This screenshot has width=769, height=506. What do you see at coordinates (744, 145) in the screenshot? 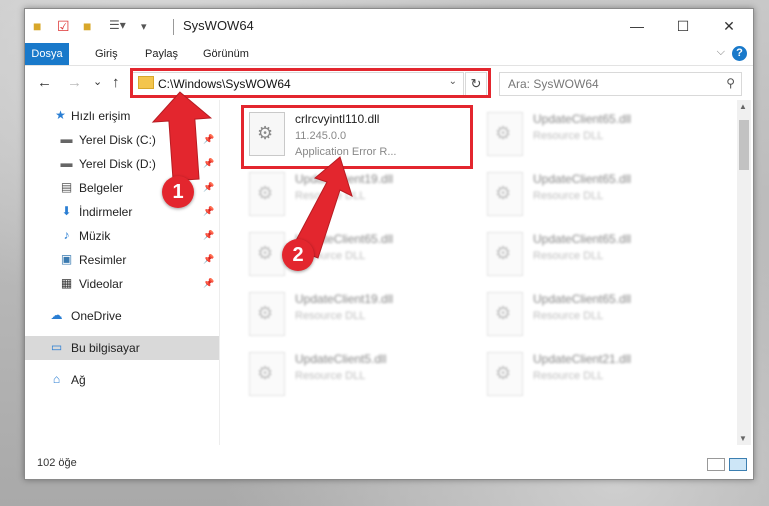
I see `scroll-thumb` at bounding box center [744, 145].